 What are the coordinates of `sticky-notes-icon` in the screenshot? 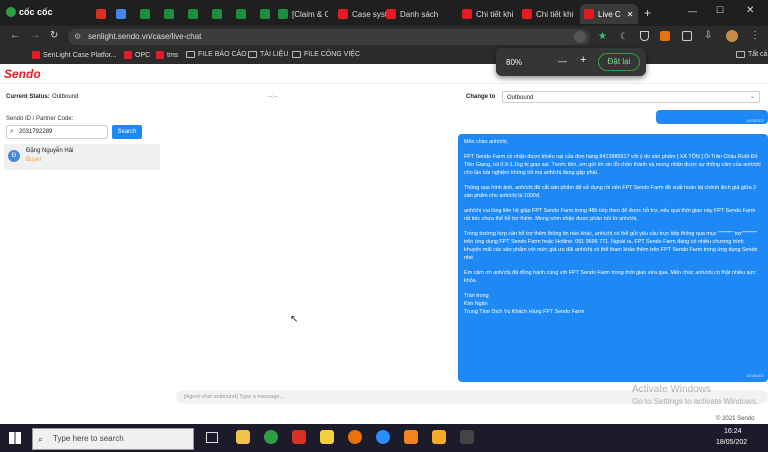 It's located at (327, 437).